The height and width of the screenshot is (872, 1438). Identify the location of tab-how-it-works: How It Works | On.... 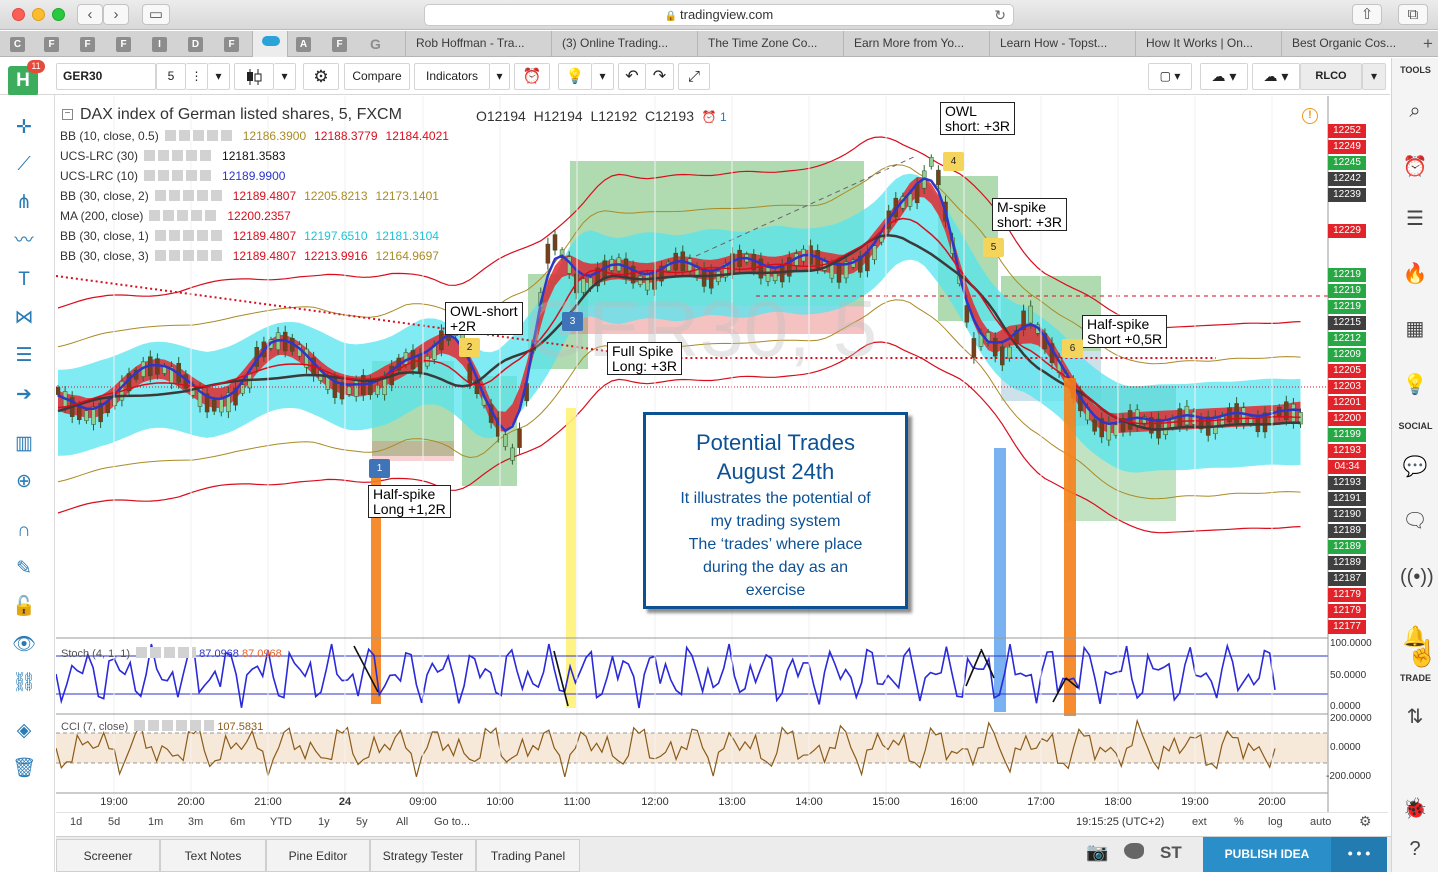
(1202, 43).